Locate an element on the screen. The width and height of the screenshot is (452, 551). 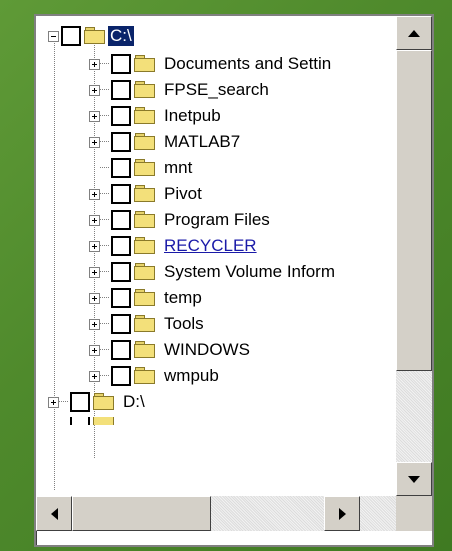
tree-item-label: C:\ is located at coordinates (121, 36).